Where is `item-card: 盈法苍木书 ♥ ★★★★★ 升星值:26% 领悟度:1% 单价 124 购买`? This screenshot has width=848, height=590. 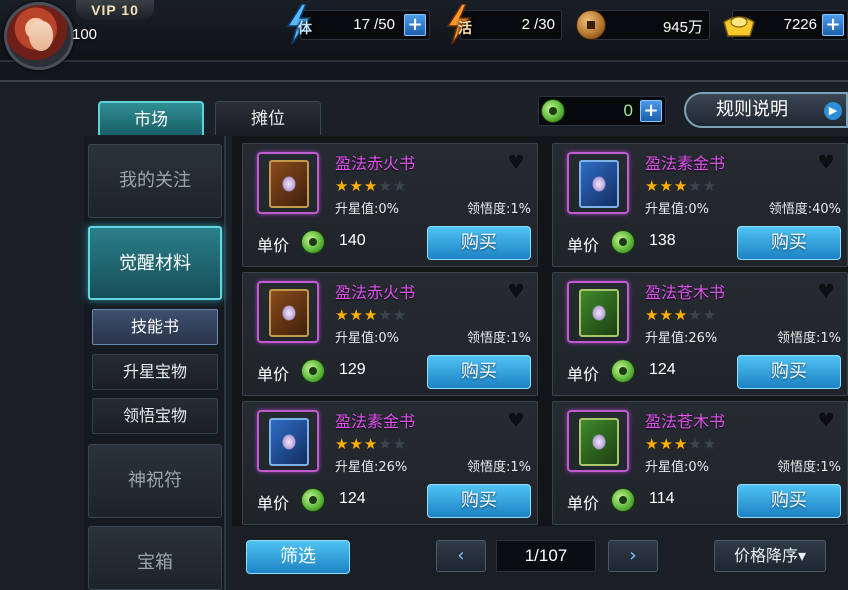
item-card: 盈法苍木书 ♥ ★★★★★ 升星值:26% 领悟度:1% 单价 124 购买 is located at coordinates (700, 334).